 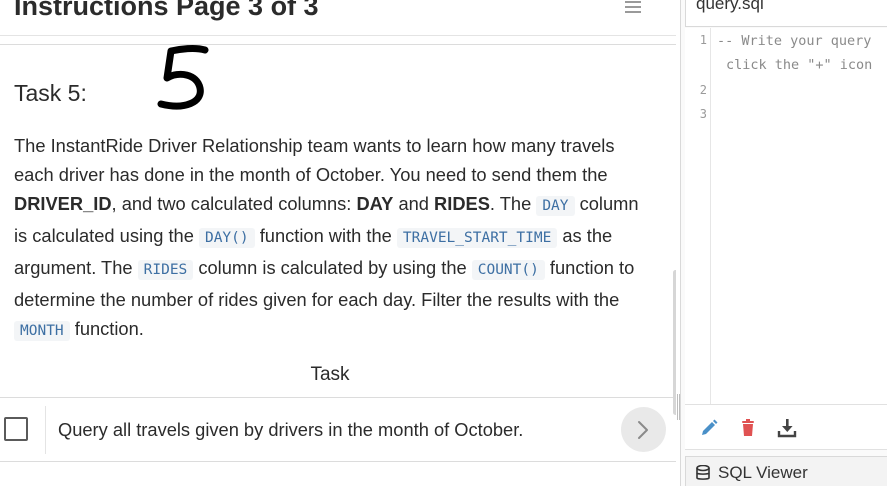 I want to click on pencil-icon, so click(x=709, y=428).